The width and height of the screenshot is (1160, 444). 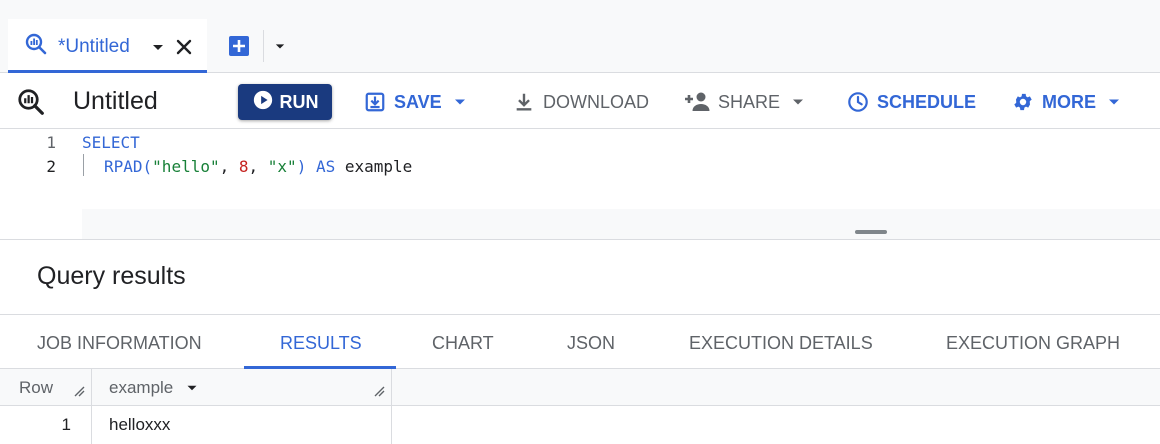 I want to click on column-header-label: Row, so click(x=36, y=387).